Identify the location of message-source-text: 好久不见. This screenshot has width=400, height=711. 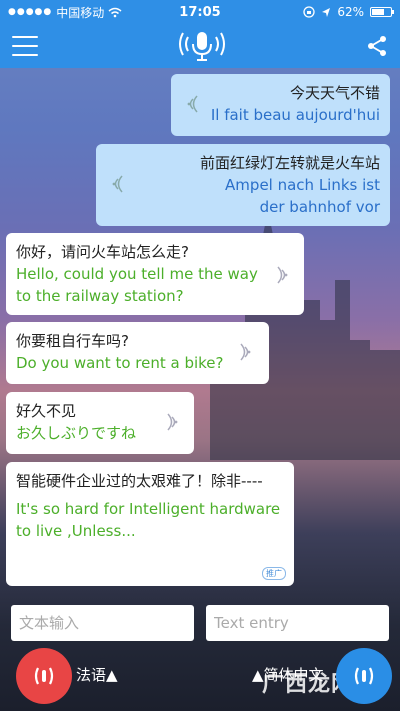
(46, 411).